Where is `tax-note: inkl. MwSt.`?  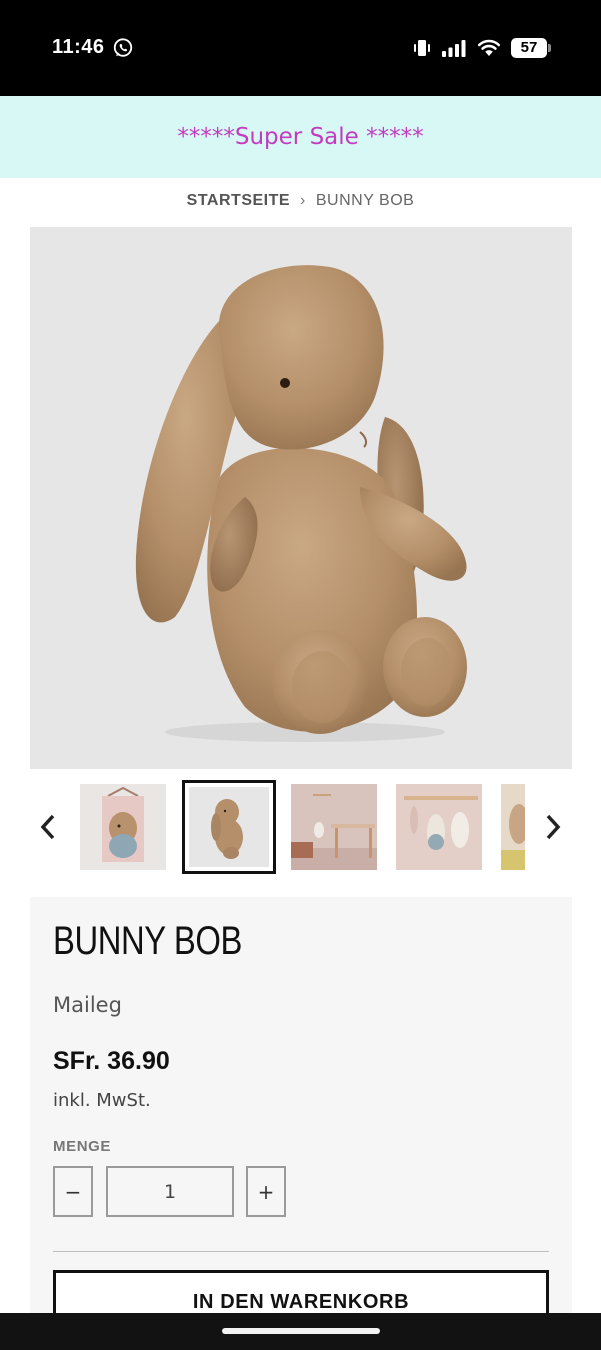 tax-note: inkl. MwSt. is located at coordinates (102, 1100).